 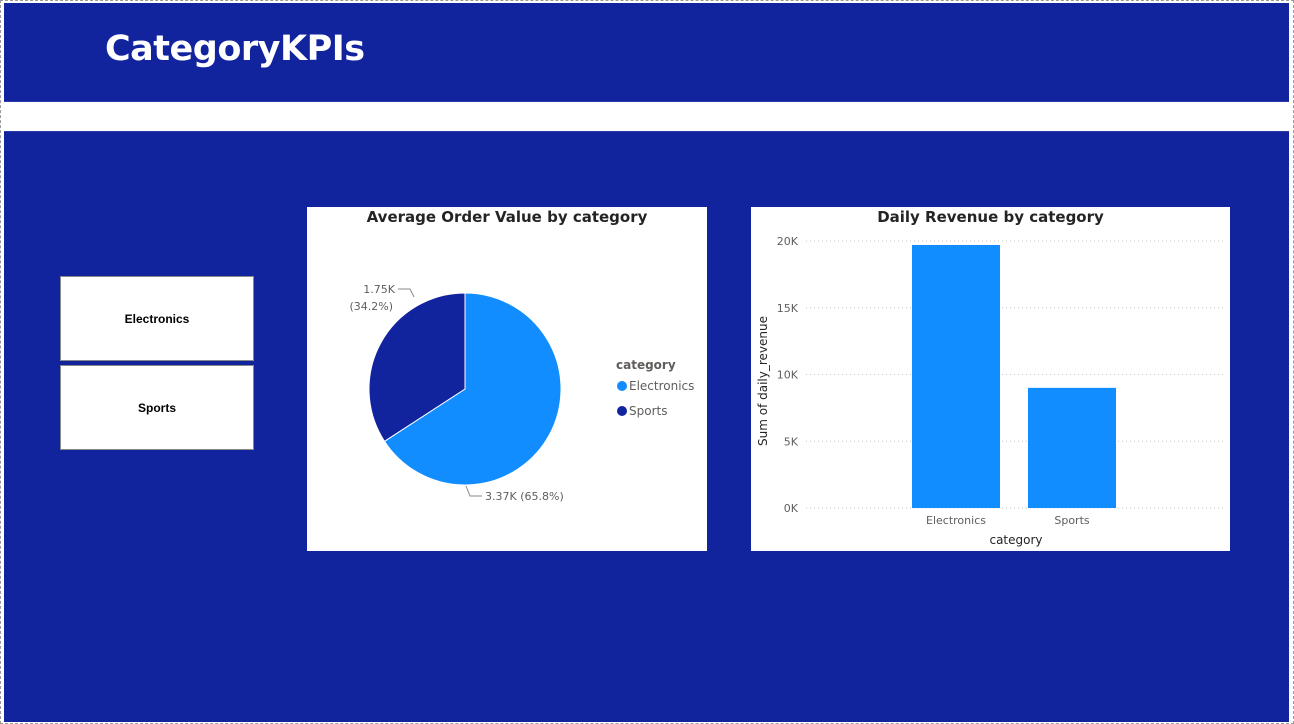 I want to click on y-tick-label: 15K, so click(x=788, y=308).